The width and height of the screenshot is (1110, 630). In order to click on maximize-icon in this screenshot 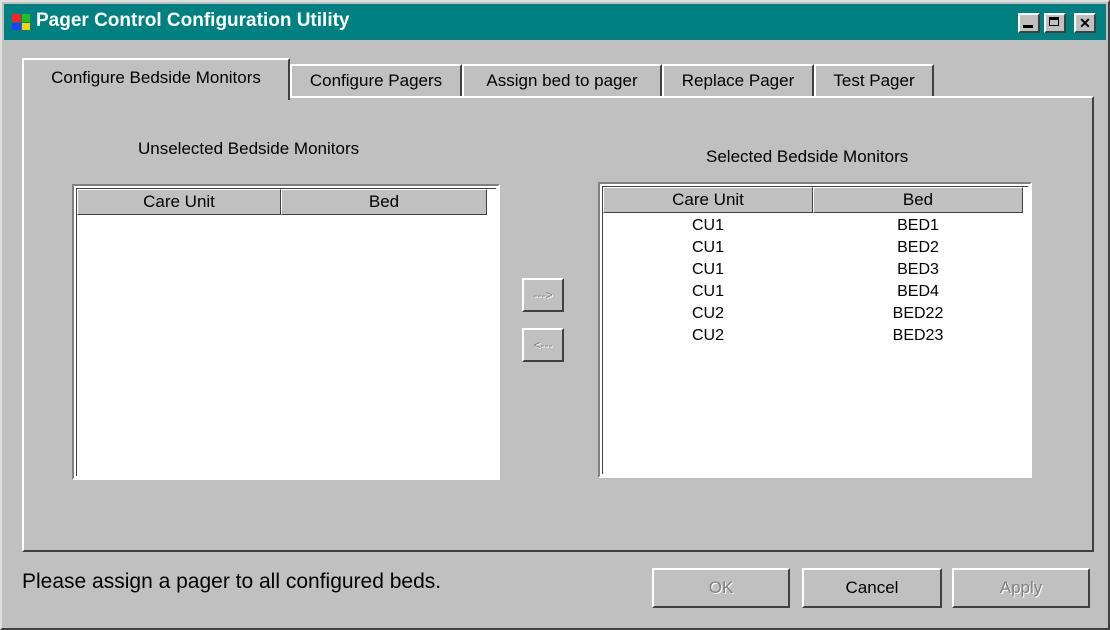, I will do `click(1054, 21)`.